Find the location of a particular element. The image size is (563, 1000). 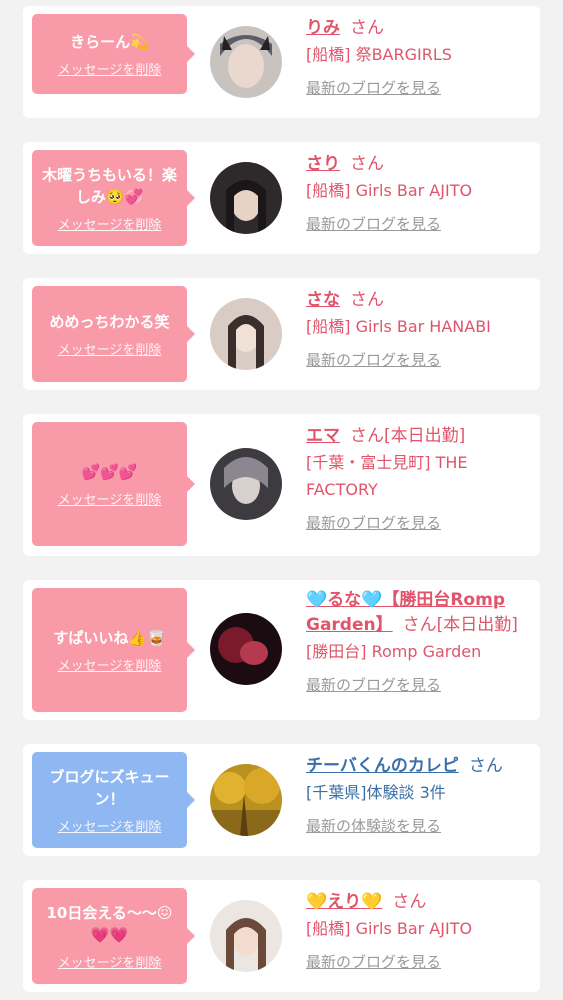

message-text: 10日会える〜〜😖💗💗 is located at coordinates (109, 923).